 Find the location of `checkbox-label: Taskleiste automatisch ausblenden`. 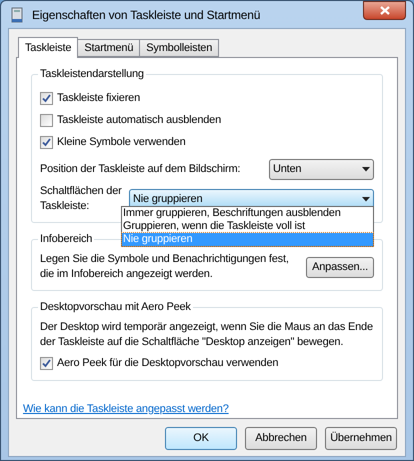

checkbox-label: Taskleiste automatisch ausblenden is located at coordinates (139, 120).